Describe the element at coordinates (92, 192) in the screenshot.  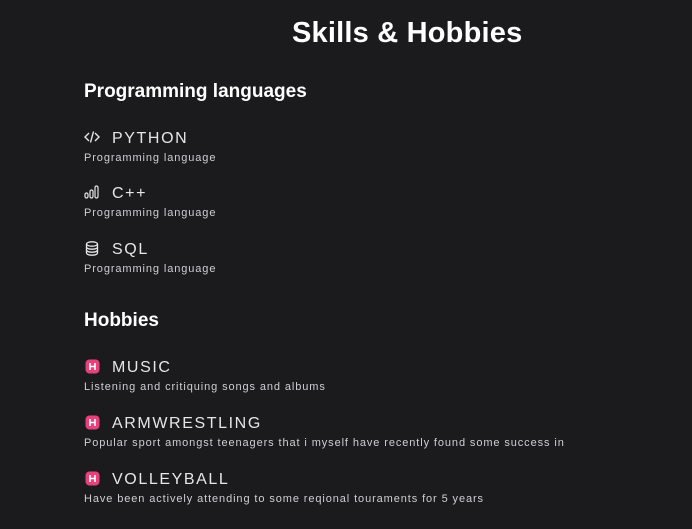
I see `bars-icon` at that location.